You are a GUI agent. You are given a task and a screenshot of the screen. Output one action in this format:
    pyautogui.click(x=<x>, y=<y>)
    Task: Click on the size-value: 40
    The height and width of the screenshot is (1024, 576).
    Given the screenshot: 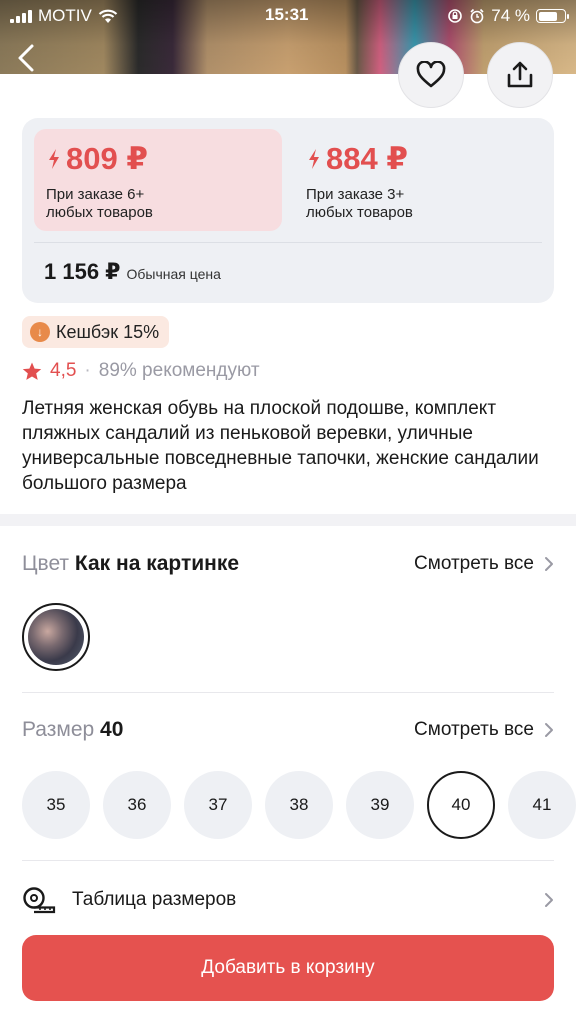 What is the action you would take?
    pyautogui.click(x=112, y=729)
    